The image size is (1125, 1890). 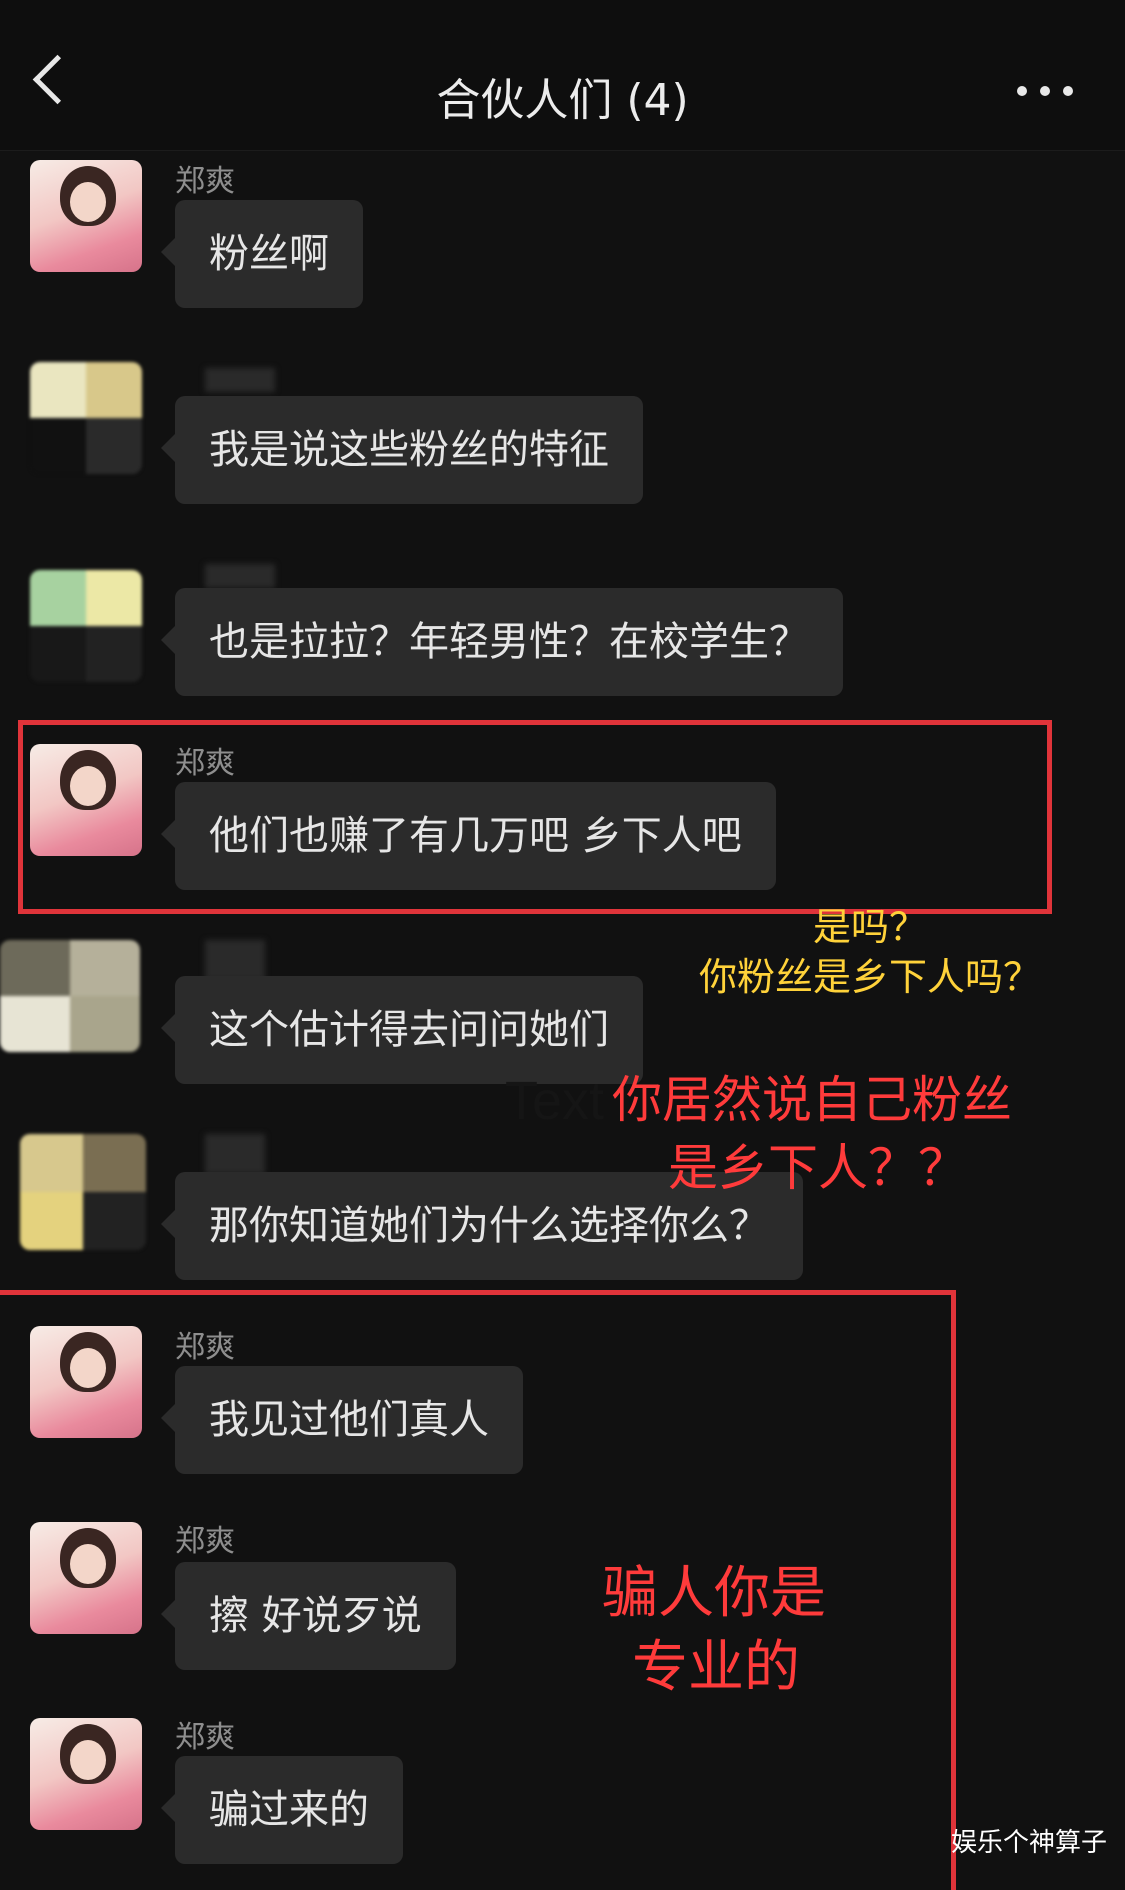 What do you see at coordinates (555, 1101) in the screenshot?
I see `stray-text: Text` at bounding box center [555, 1101].